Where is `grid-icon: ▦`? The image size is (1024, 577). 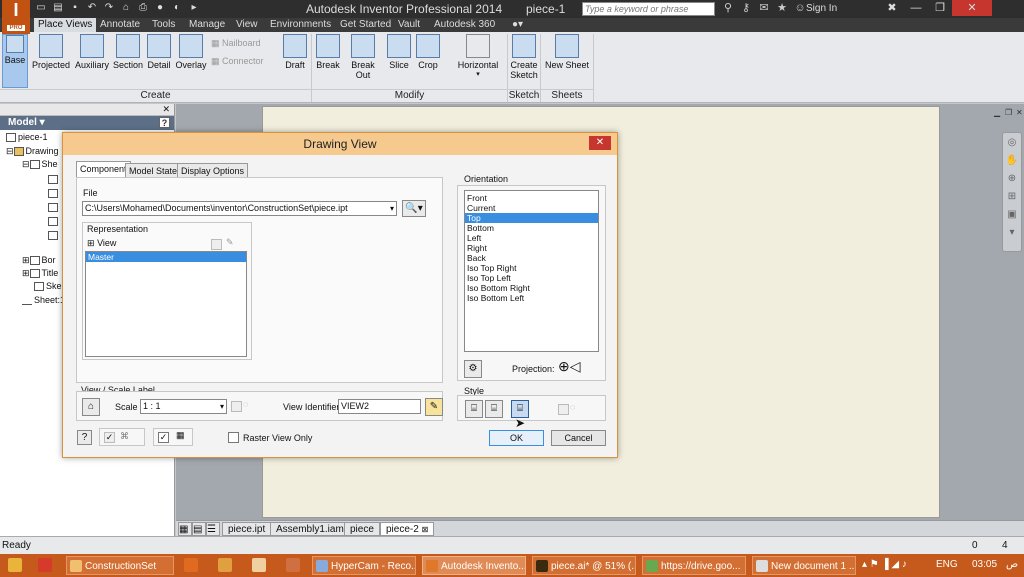 grid-icon: ▦ is located at coordinates (180, 435).